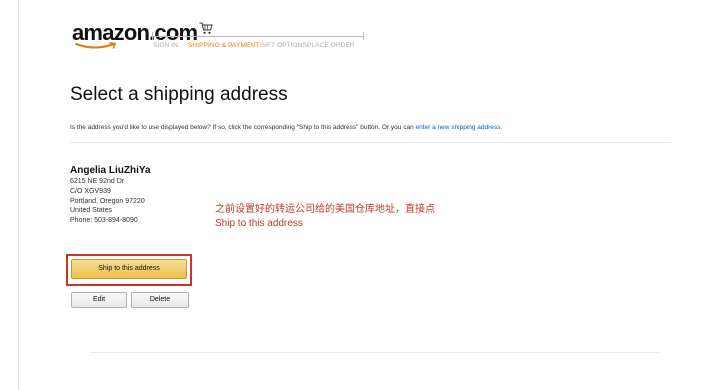 The width and height of the screenshot is (701, 390). Describe the element at coordinates (206, 28) in the screenshot. I see `cart-icon` at that location.